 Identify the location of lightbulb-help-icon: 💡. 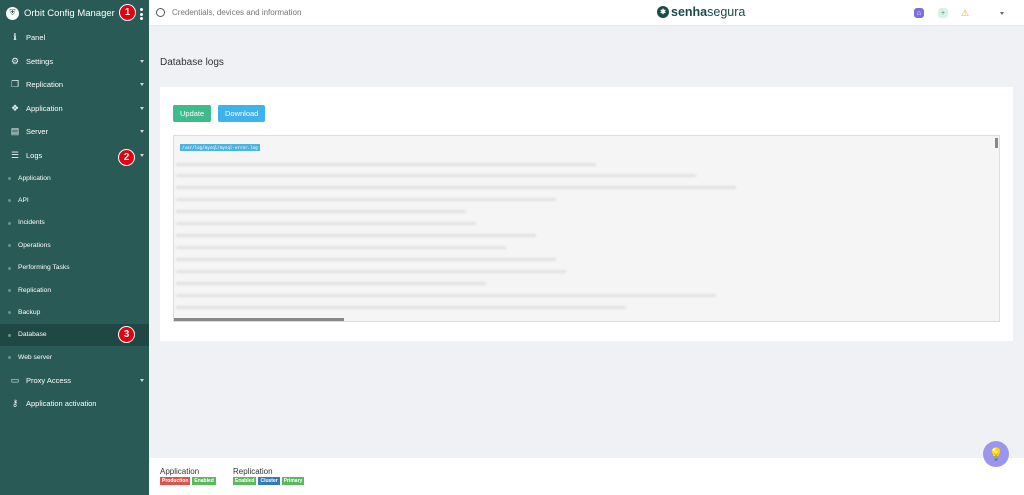
(996, 454).